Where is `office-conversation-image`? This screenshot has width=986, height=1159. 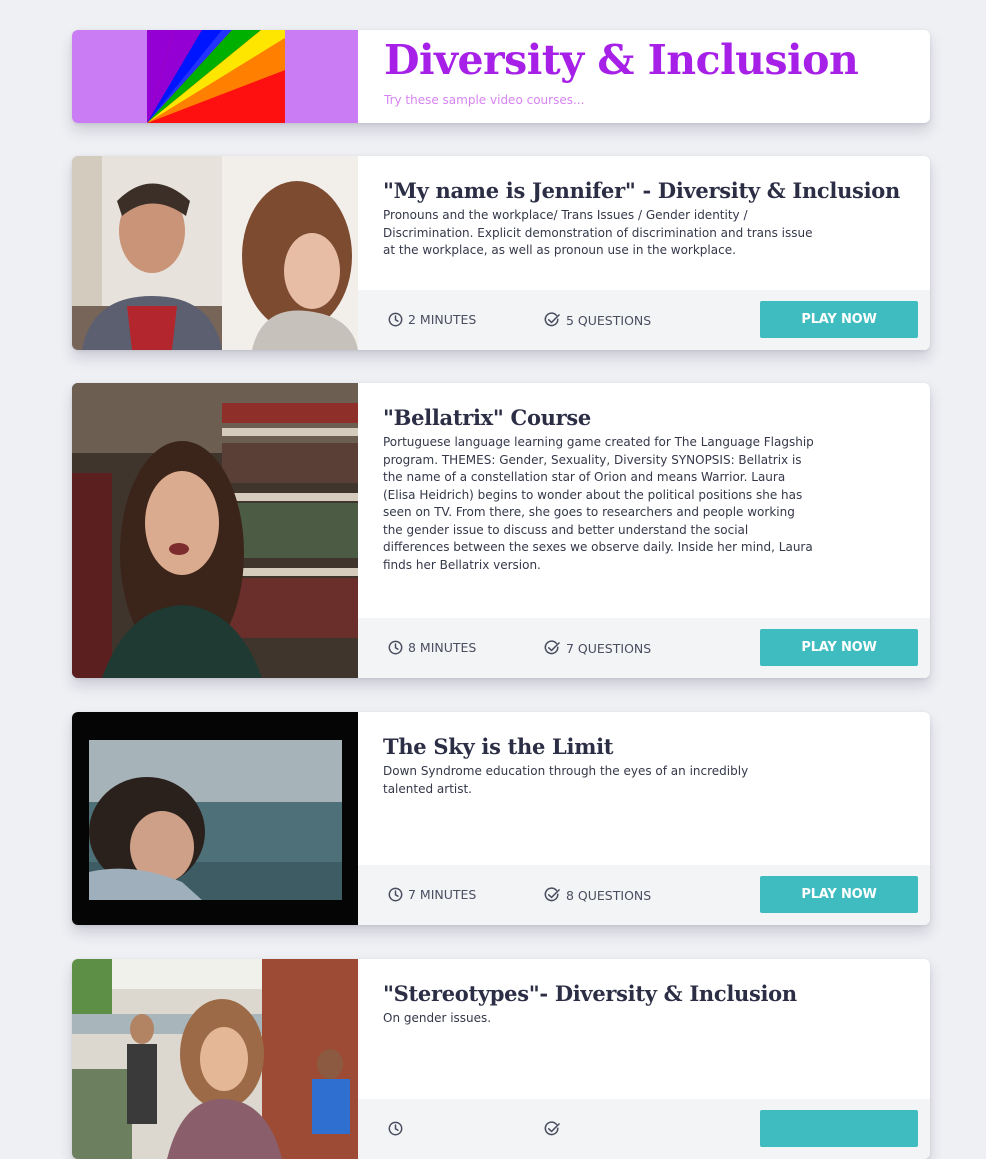 office-conversation-image is located at coordinates (215, 253).